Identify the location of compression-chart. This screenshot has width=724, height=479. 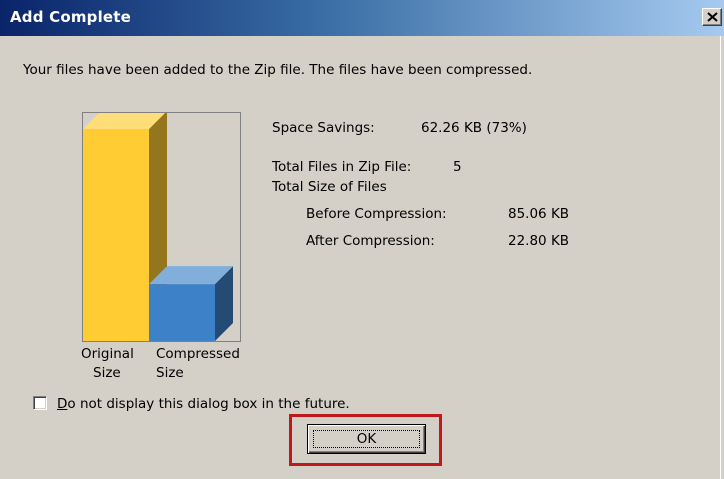
(161, 226).